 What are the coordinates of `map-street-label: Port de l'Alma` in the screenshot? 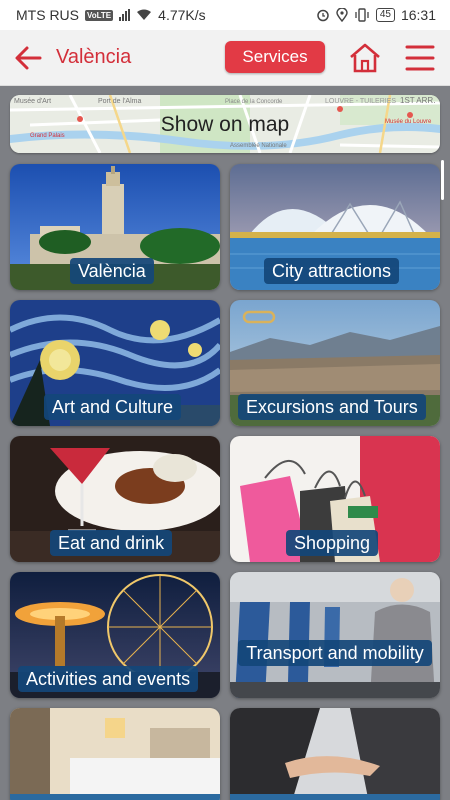 It's located at (119, 101).